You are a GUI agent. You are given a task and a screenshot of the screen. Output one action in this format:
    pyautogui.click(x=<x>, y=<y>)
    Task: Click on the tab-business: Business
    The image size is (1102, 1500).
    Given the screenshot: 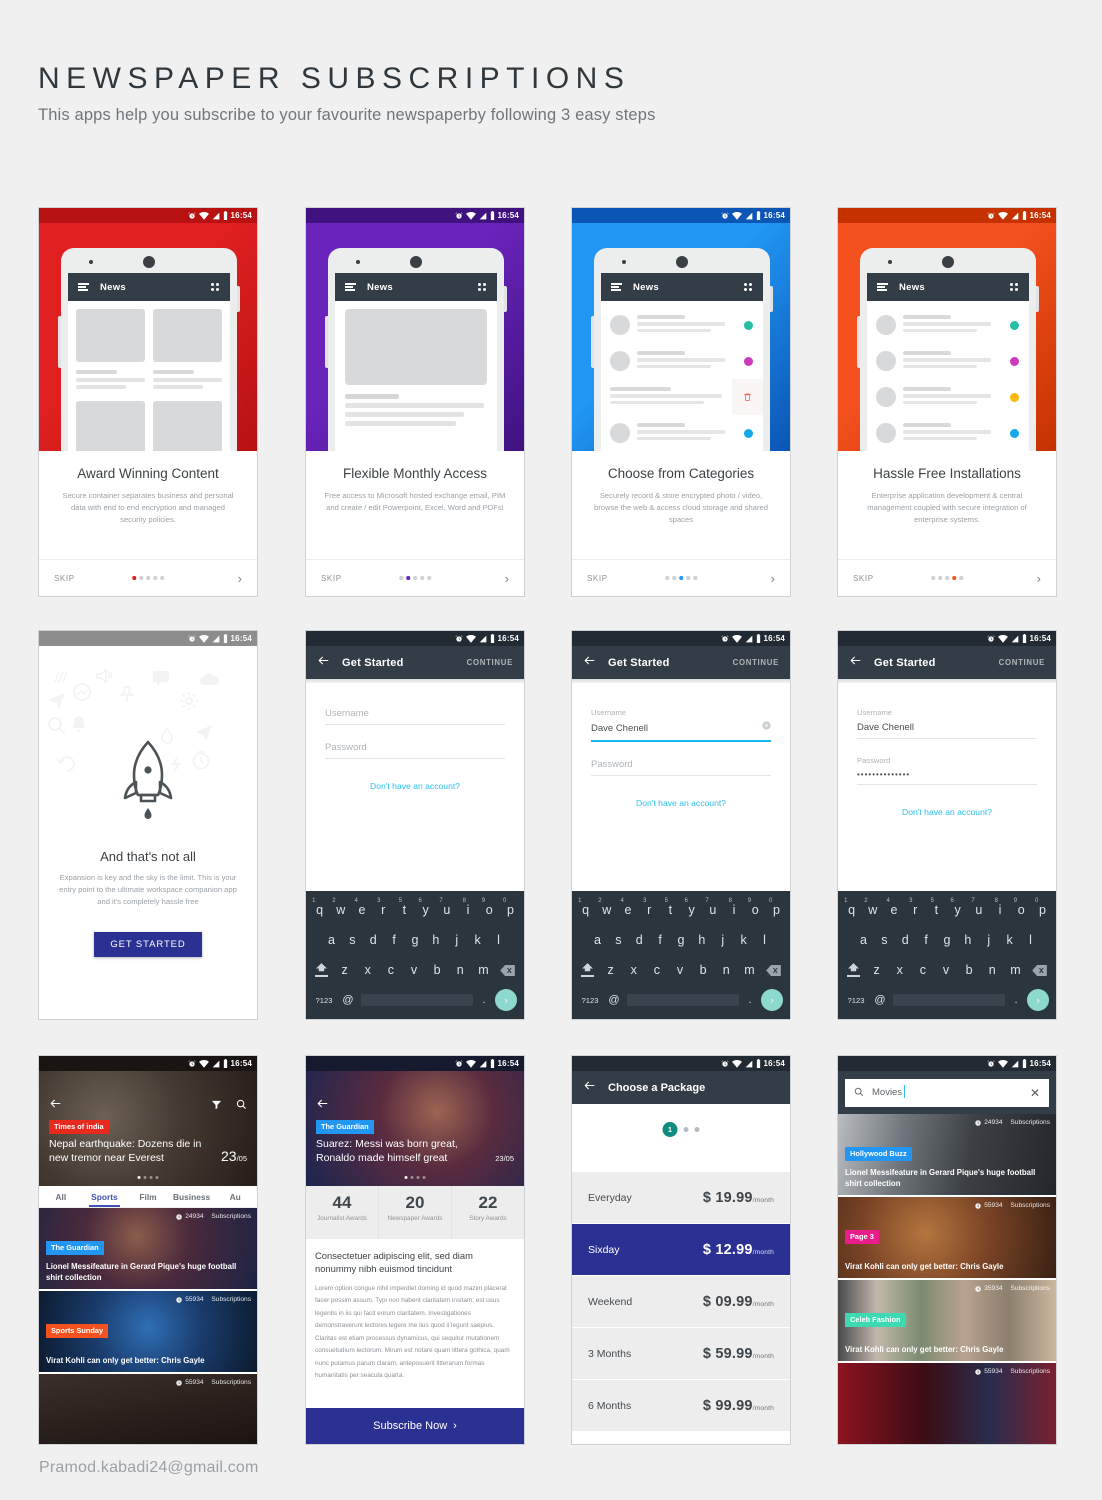 What is the action you would take?
    pyautogui.click(x=192, y=1196)
    